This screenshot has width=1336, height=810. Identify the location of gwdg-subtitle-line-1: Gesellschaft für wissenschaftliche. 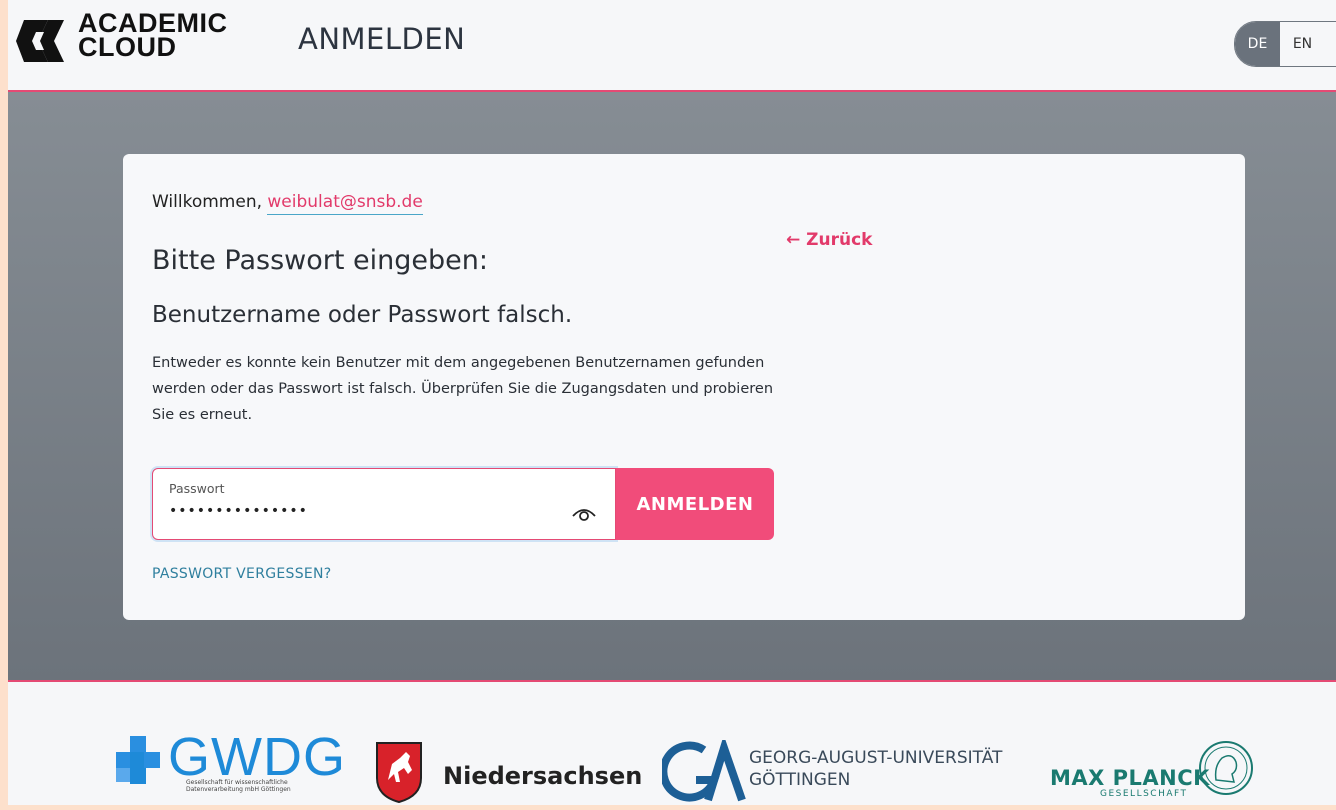
(237, 782).